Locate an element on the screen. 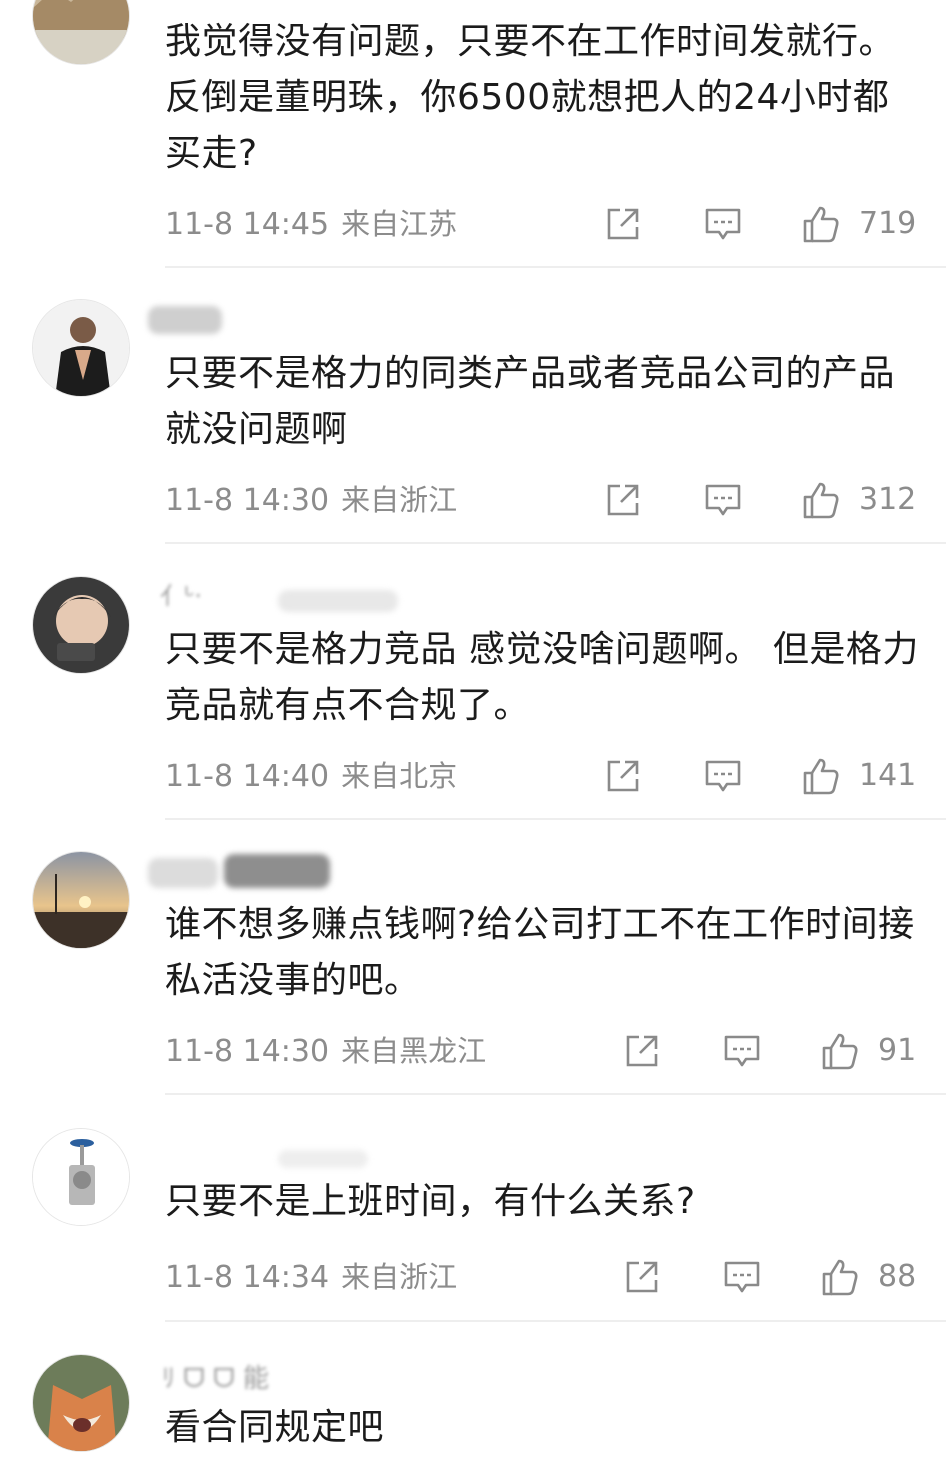 This screenshot has width=946, height=1479. comment-location: 来自黑龙江 is located at coordinates (414, 1051).